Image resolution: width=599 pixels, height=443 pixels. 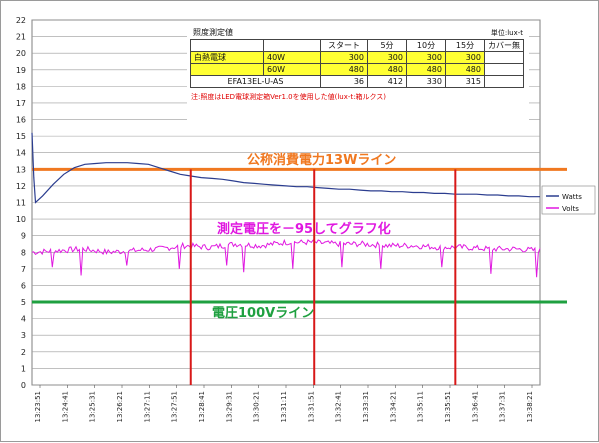 I want to click on table-row-led: EFA13EL-U-AS 36 412 330 315, so click(x=357, y=81).